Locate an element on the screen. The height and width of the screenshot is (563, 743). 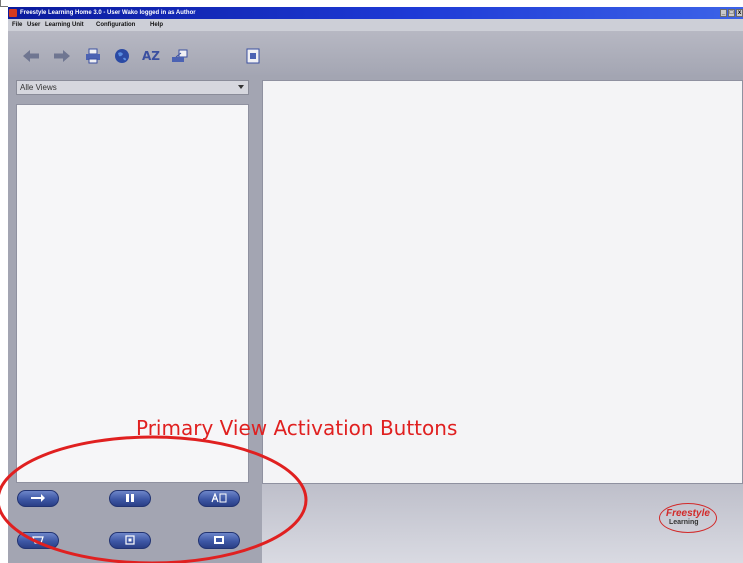
back-arrow-icon is located at coordinates (31, 56).